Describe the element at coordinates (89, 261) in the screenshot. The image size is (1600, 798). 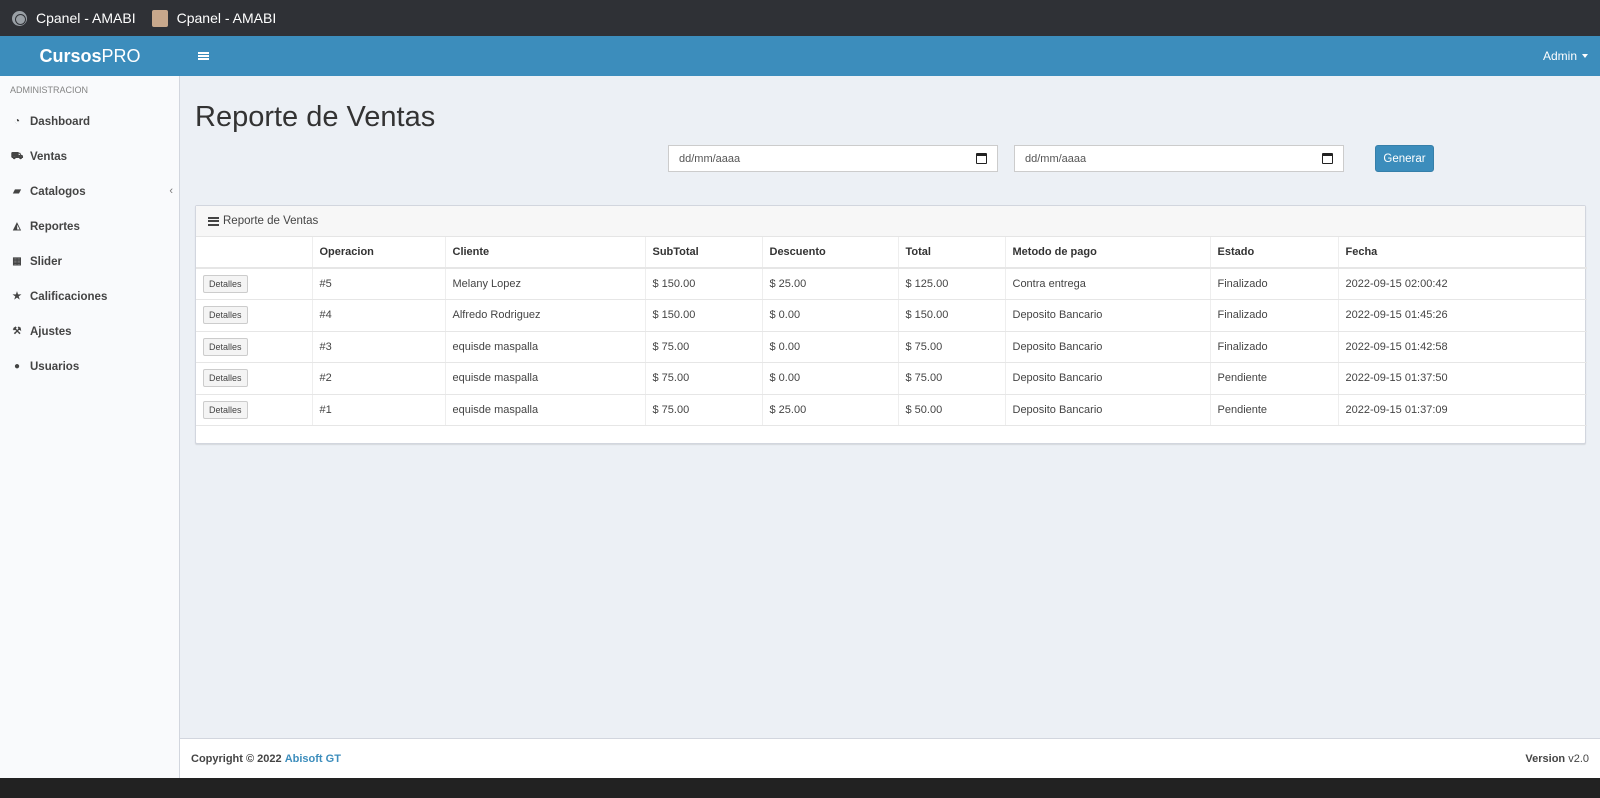
I see `sidebar-item-slider: ▦ Slider` at that location.